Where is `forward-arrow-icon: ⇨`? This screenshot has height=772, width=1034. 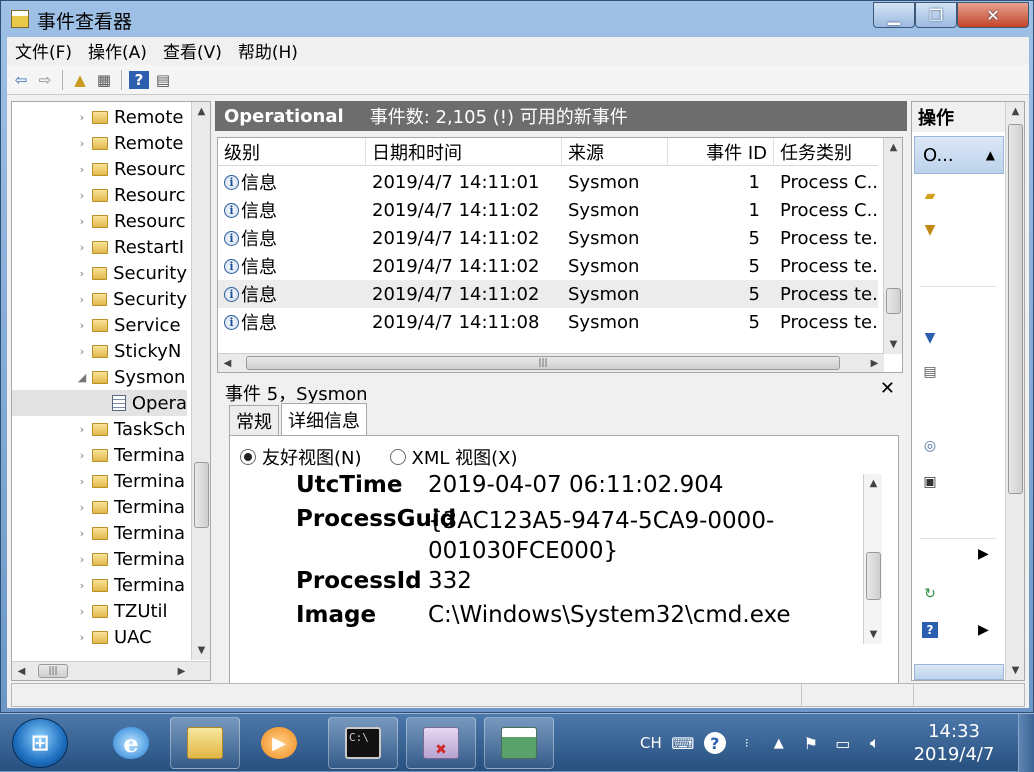
forward-arrow-icon: ⇨ is located at coordinates (45, 80).